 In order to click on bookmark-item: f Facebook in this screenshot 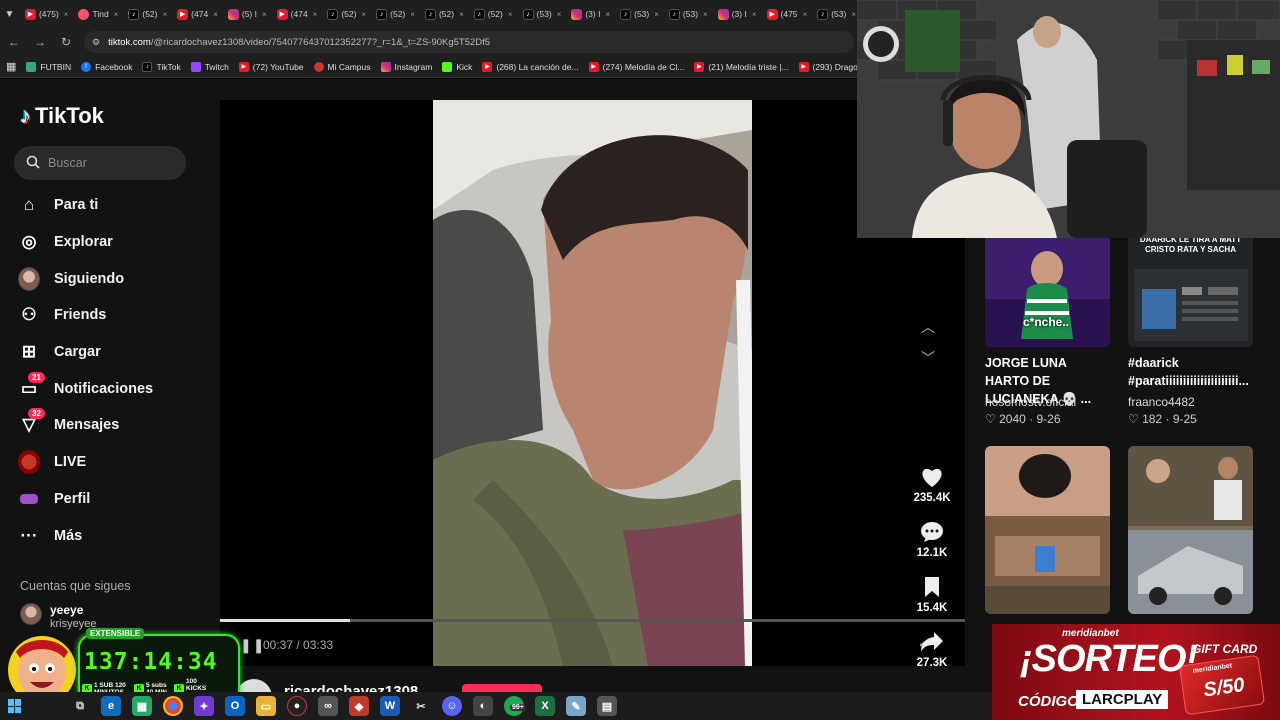, I will do `click(106, 66)`.